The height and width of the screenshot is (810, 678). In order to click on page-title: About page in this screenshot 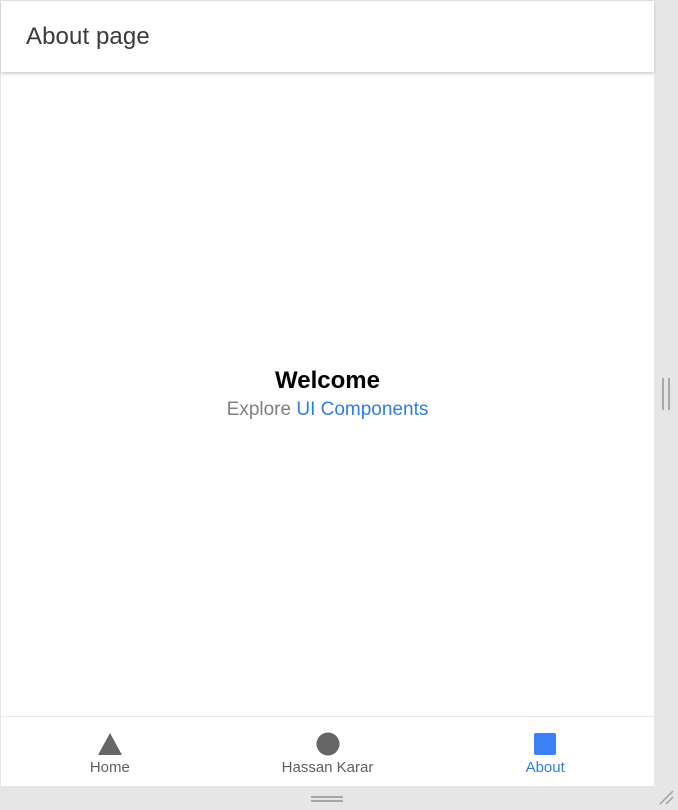, I will do `click(88, 36)`.